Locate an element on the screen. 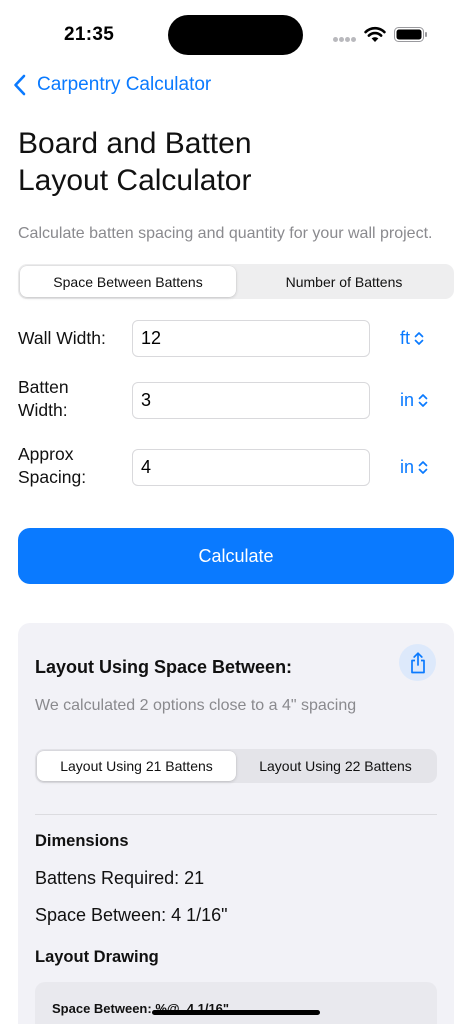 This screenshot has width=471, height=1024. cellular-signal-icon is located at coordinates (345, 40).